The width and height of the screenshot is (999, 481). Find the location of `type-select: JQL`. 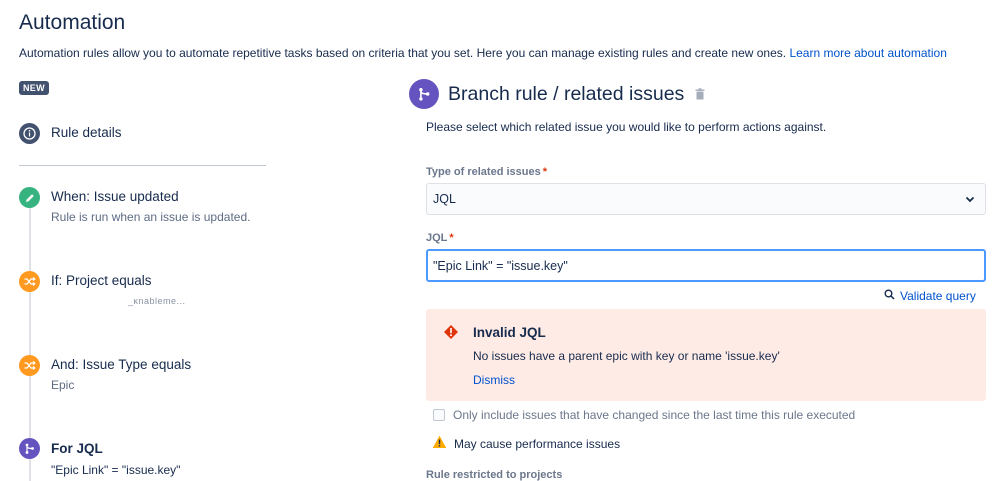

type-select: JQL is located at coordinates (706, 199).